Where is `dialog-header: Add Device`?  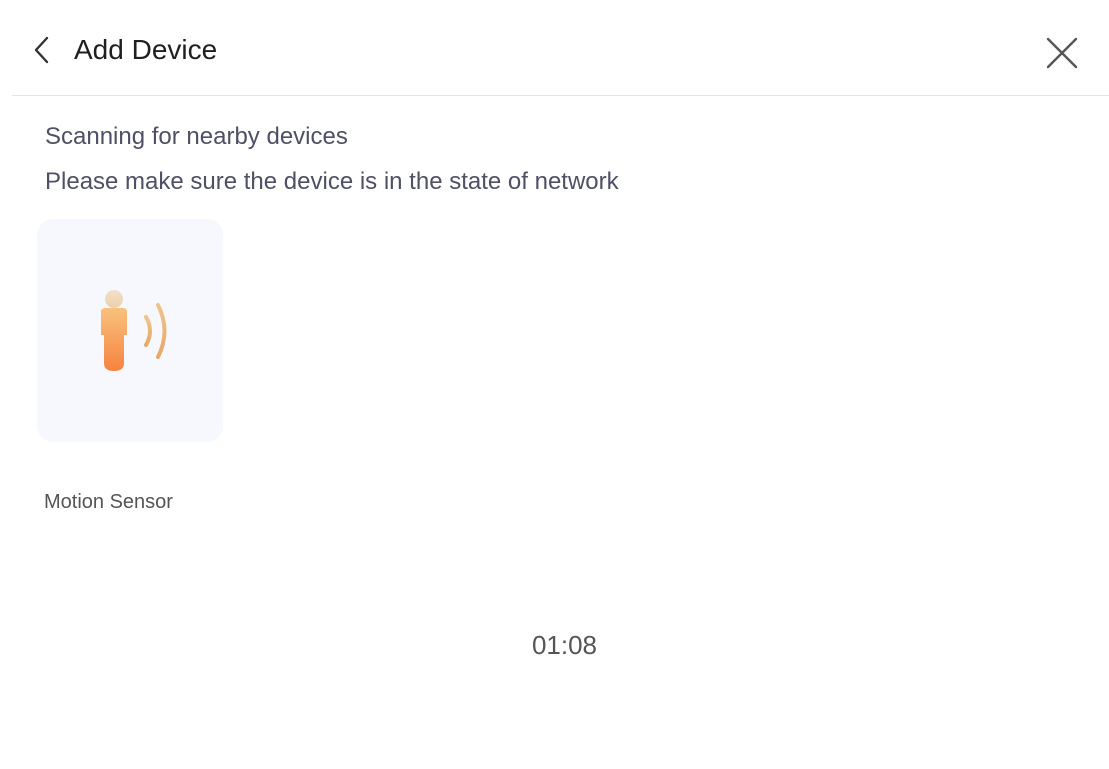 dialog-header: Add Device is located at coordinates (560, 48).